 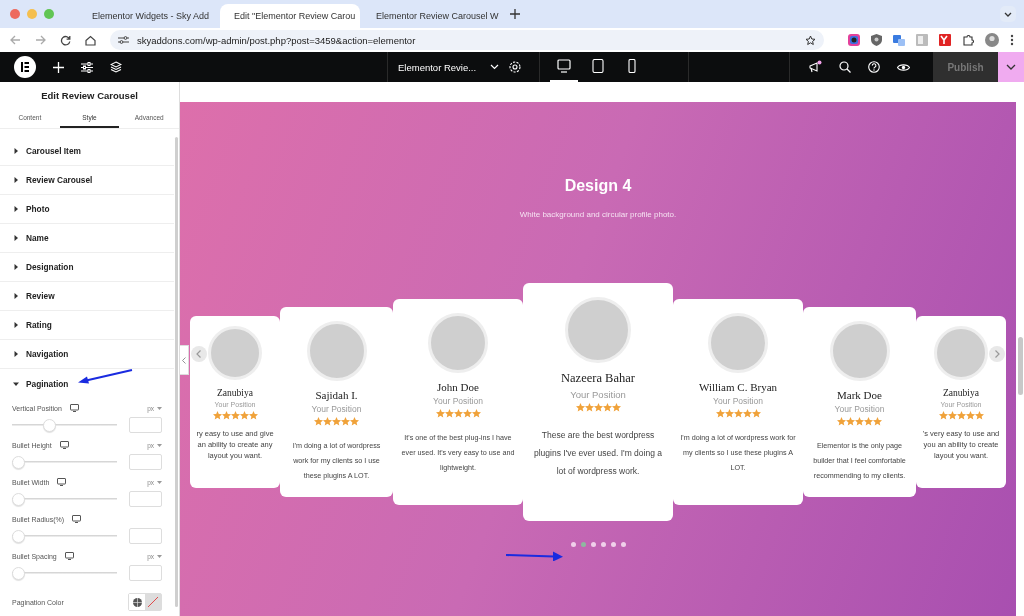 I want to click on extension-icon, so click(x=854, y=40).